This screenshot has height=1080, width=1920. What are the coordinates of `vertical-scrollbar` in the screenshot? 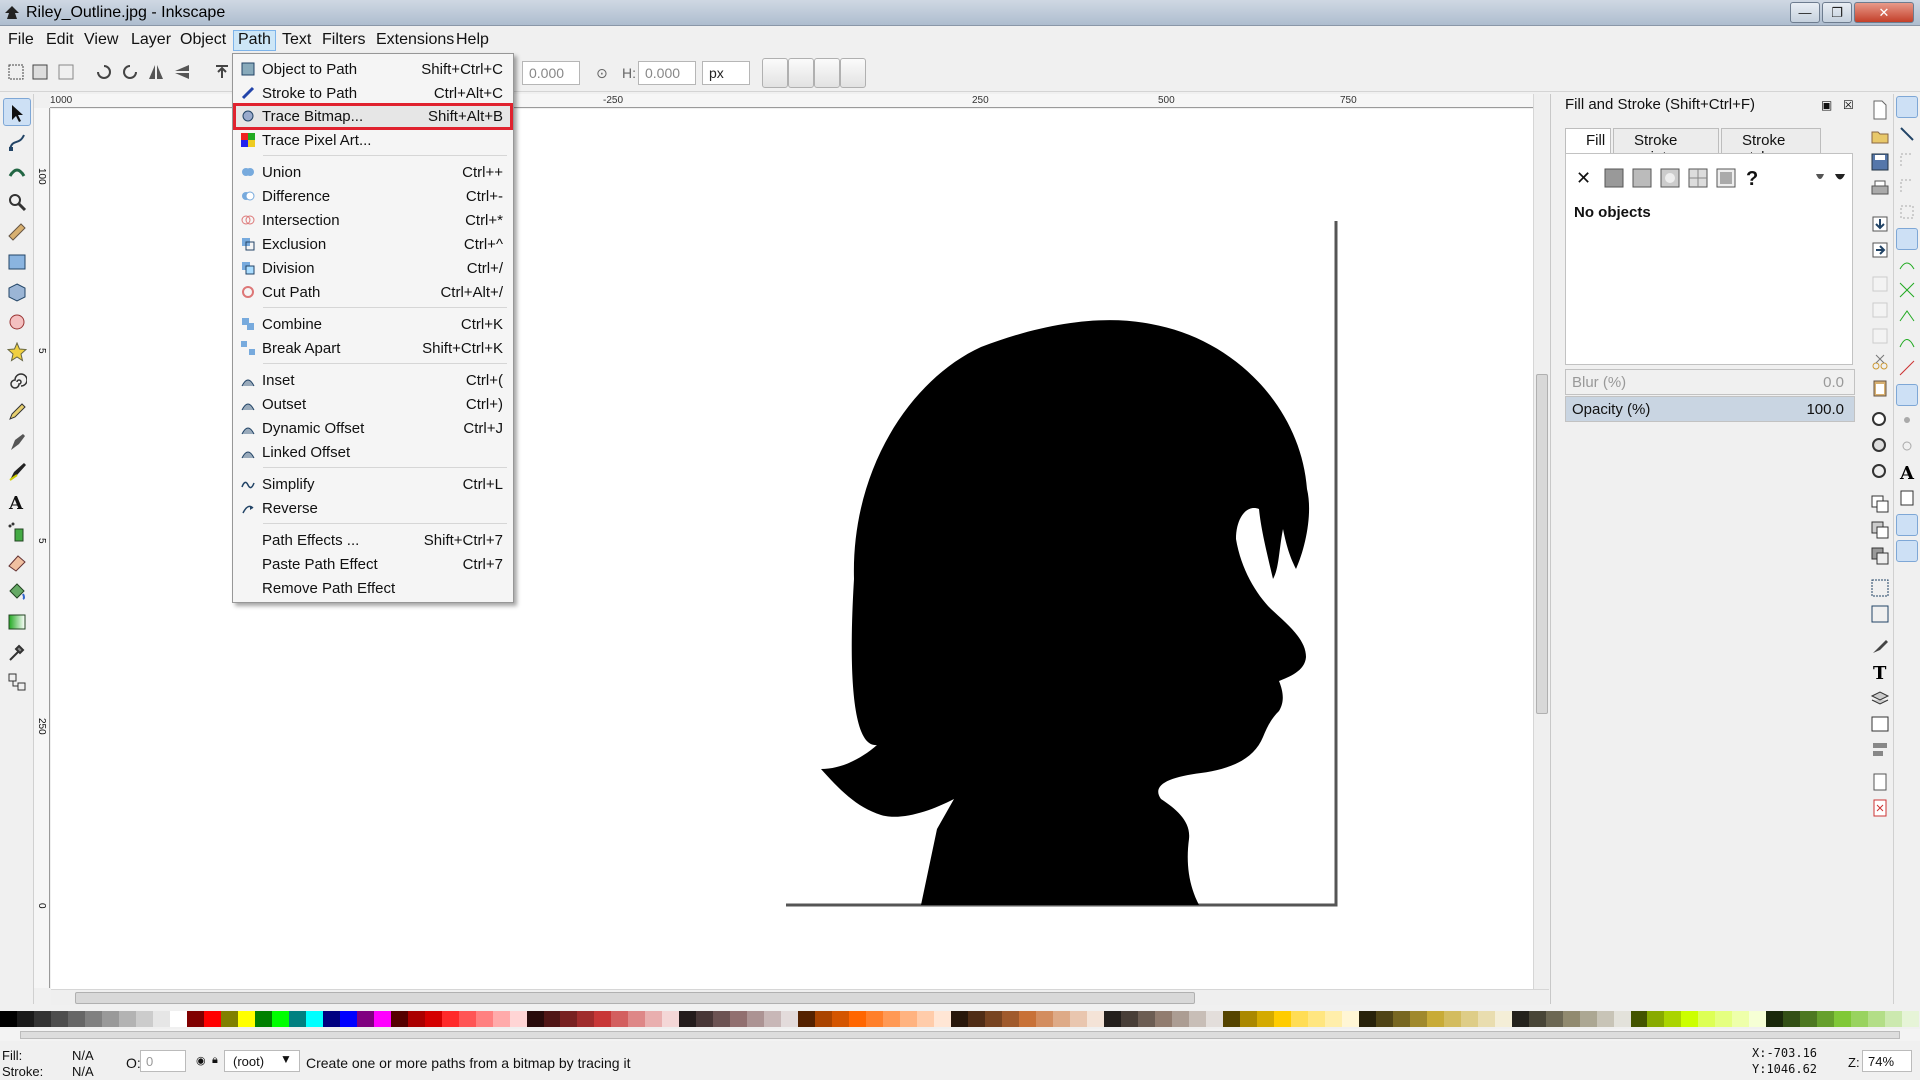 It's located at (1541, 541).